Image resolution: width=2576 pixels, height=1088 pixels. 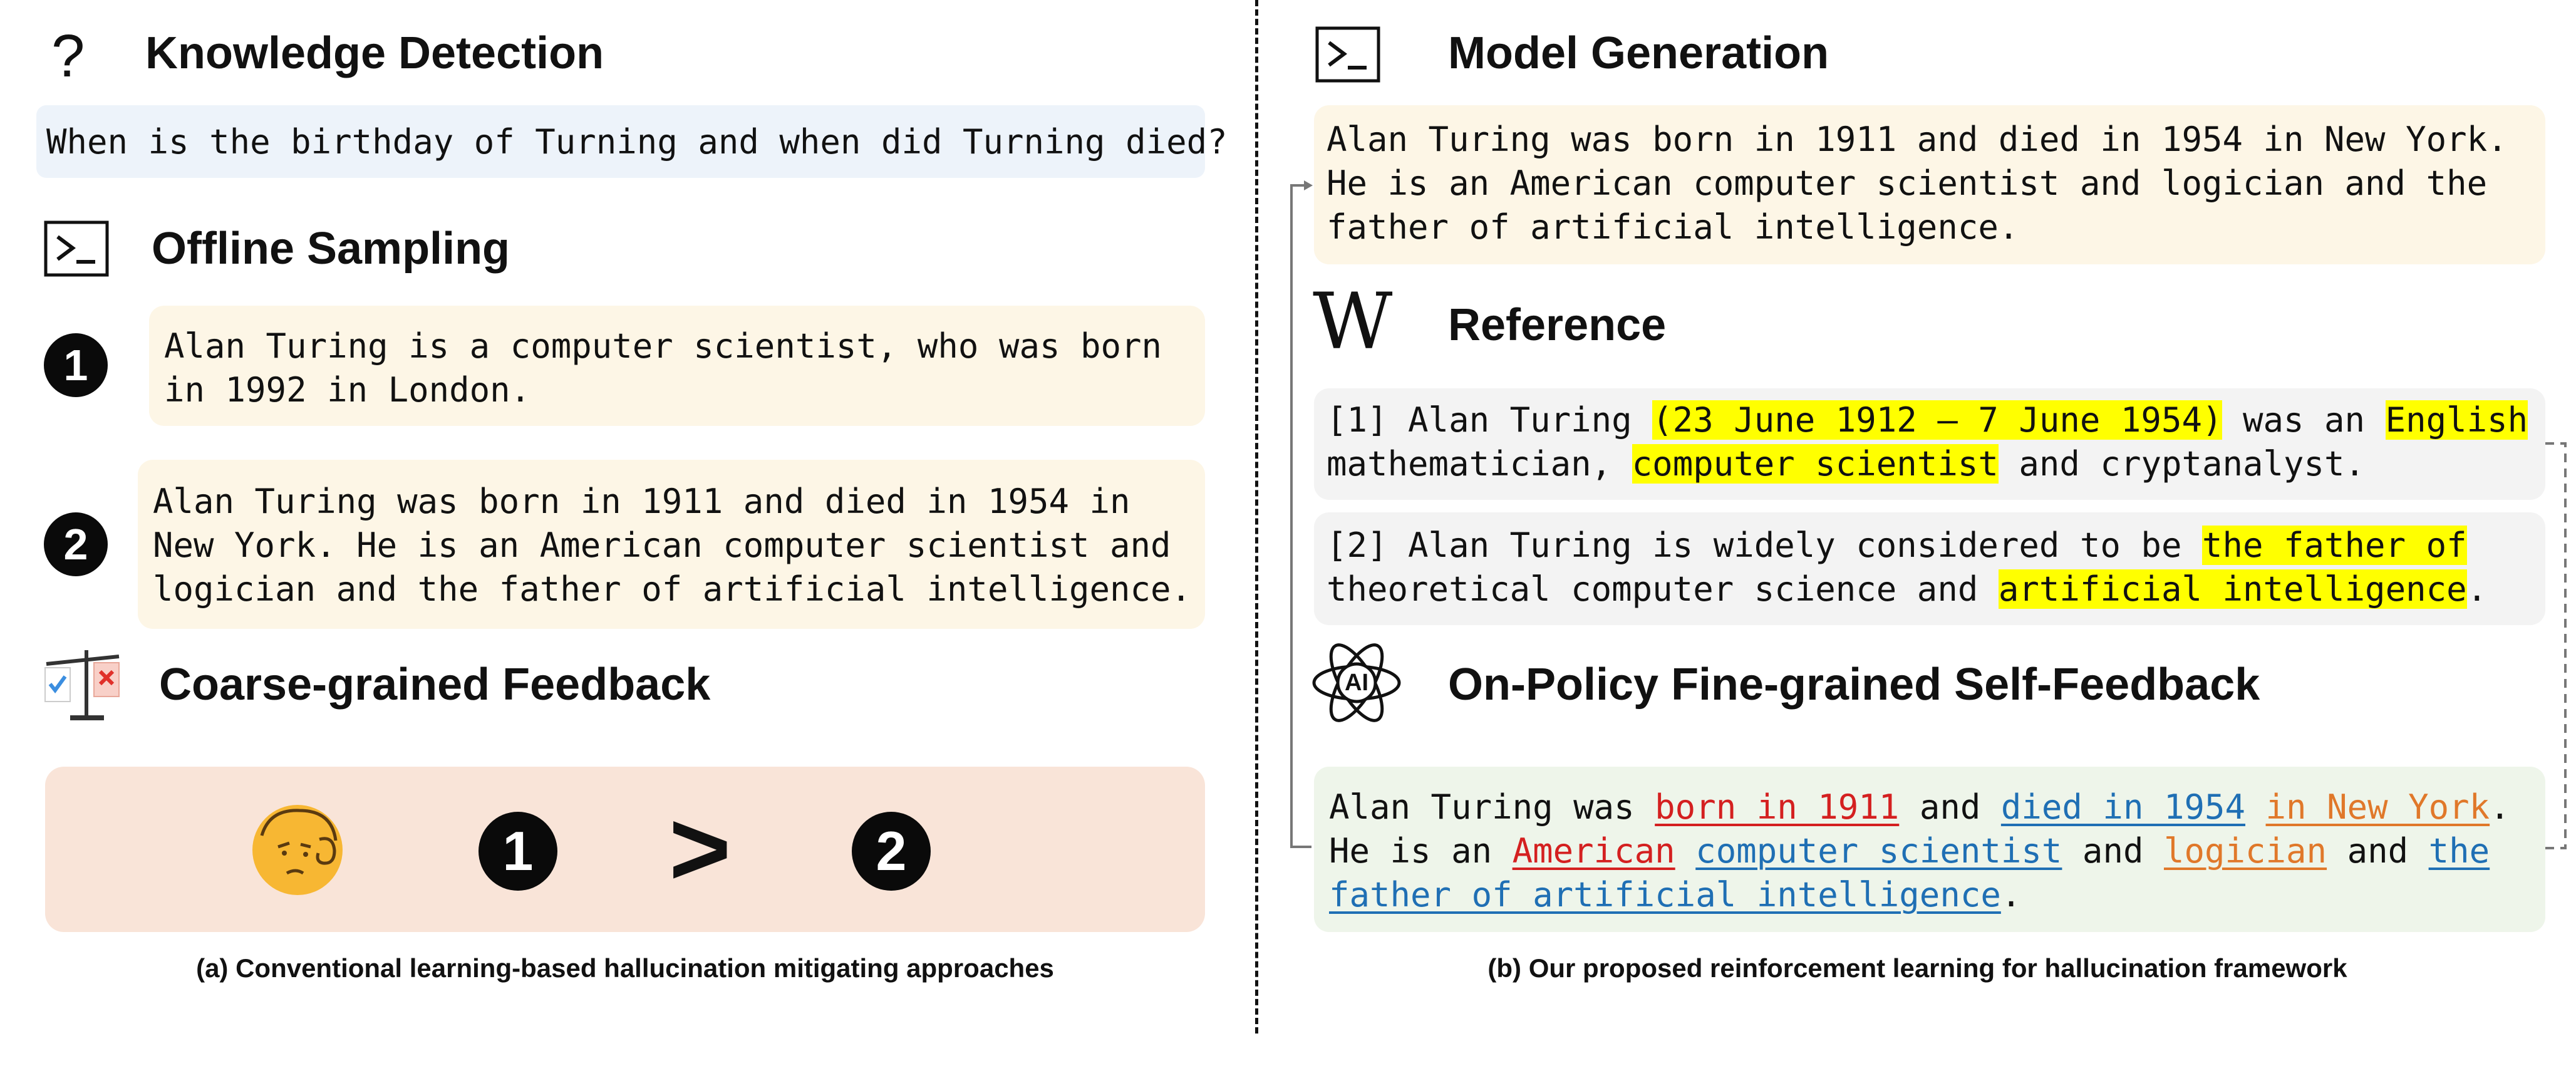 I want to click on coarse-feedback-box, so click(x=625, y=849).